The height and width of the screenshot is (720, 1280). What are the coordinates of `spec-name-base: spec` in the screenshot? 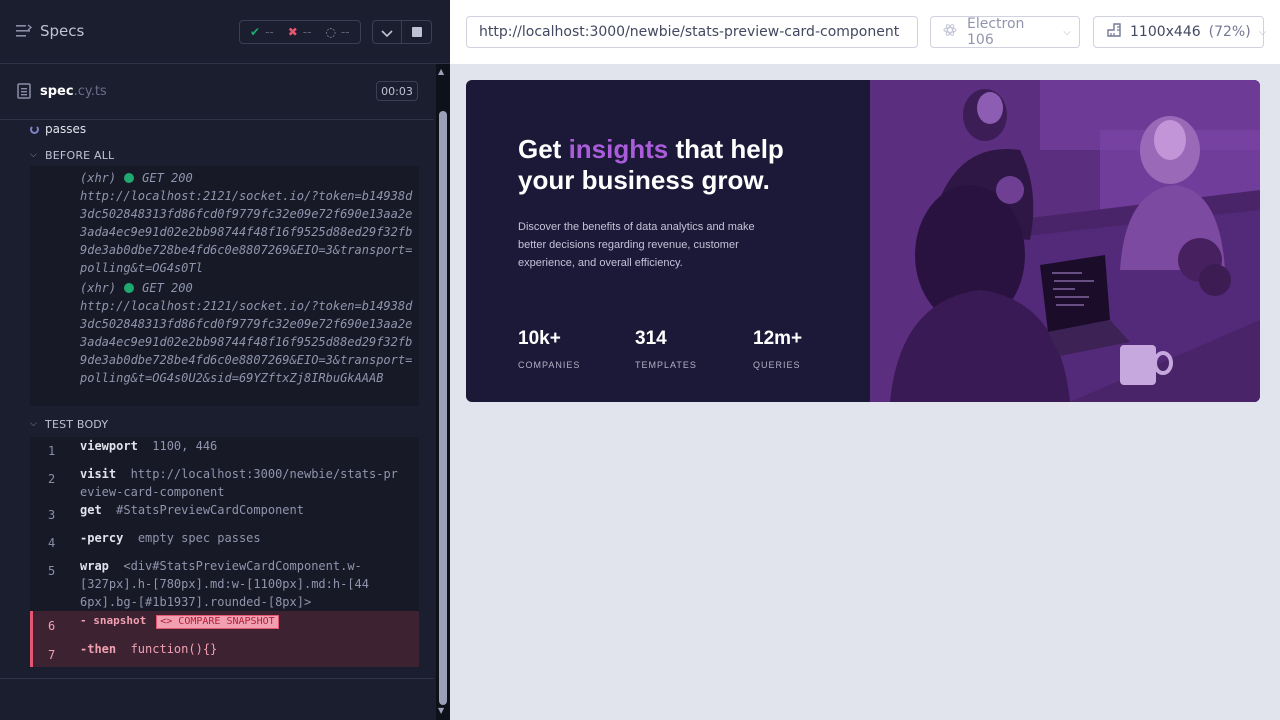 It's located at (57, 91).